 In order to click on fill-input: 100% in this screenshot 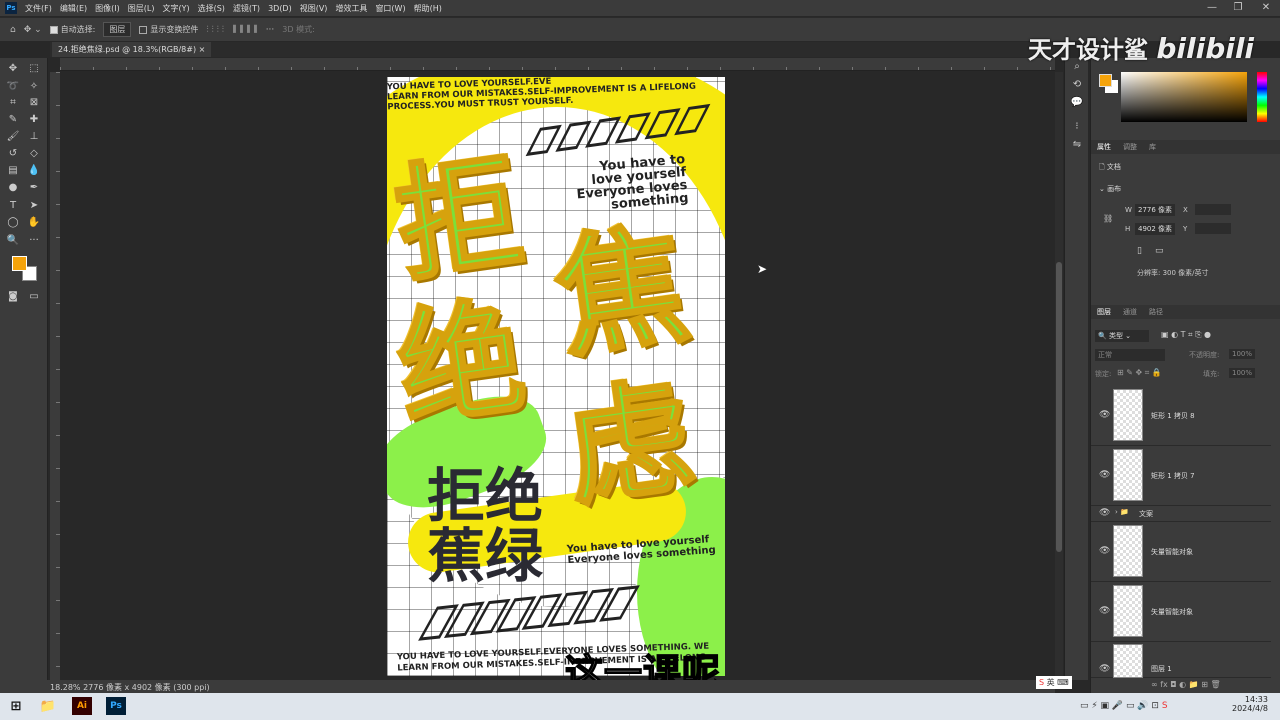, I will do `click(1242, 373)`.